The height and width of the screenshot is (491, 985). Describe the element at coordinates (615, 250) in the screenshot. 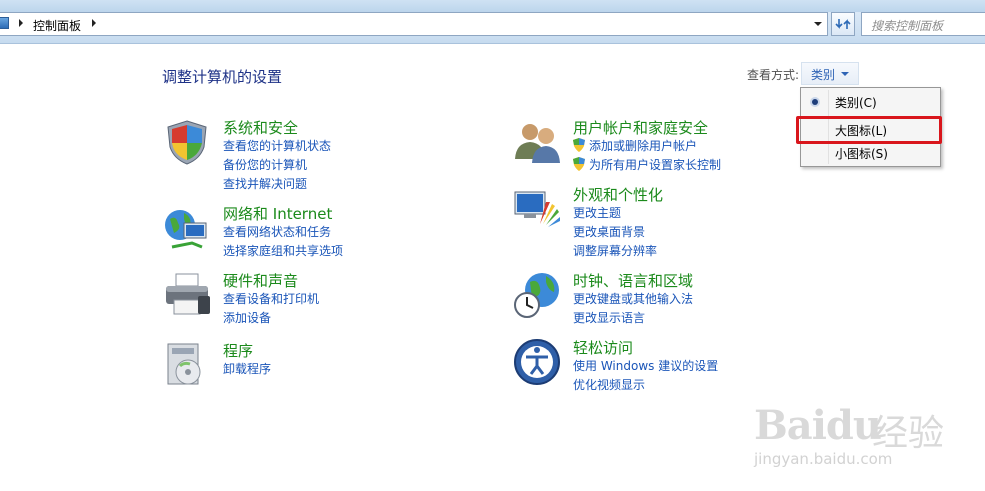

I see `link-adjust-resolution: 调整屏幕分辨率` at that location.